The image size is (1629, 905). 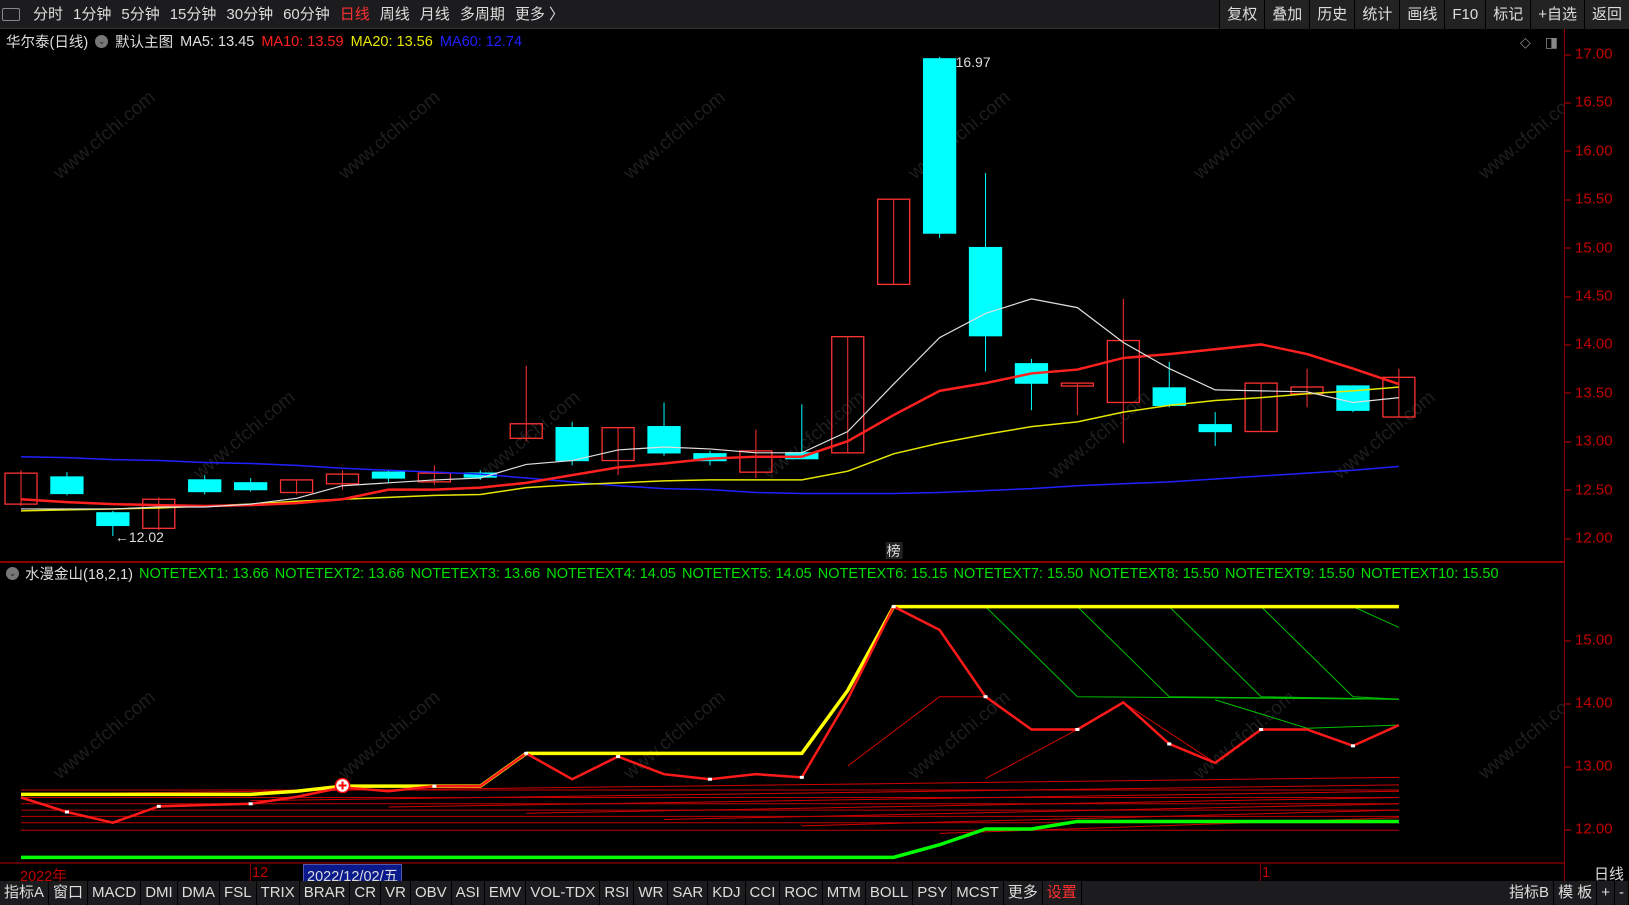 I want to click on function-buttons: 复权 叠加 历史 统计 画线 F10 标记 +自选 返回, so click(x=1424, y=14).